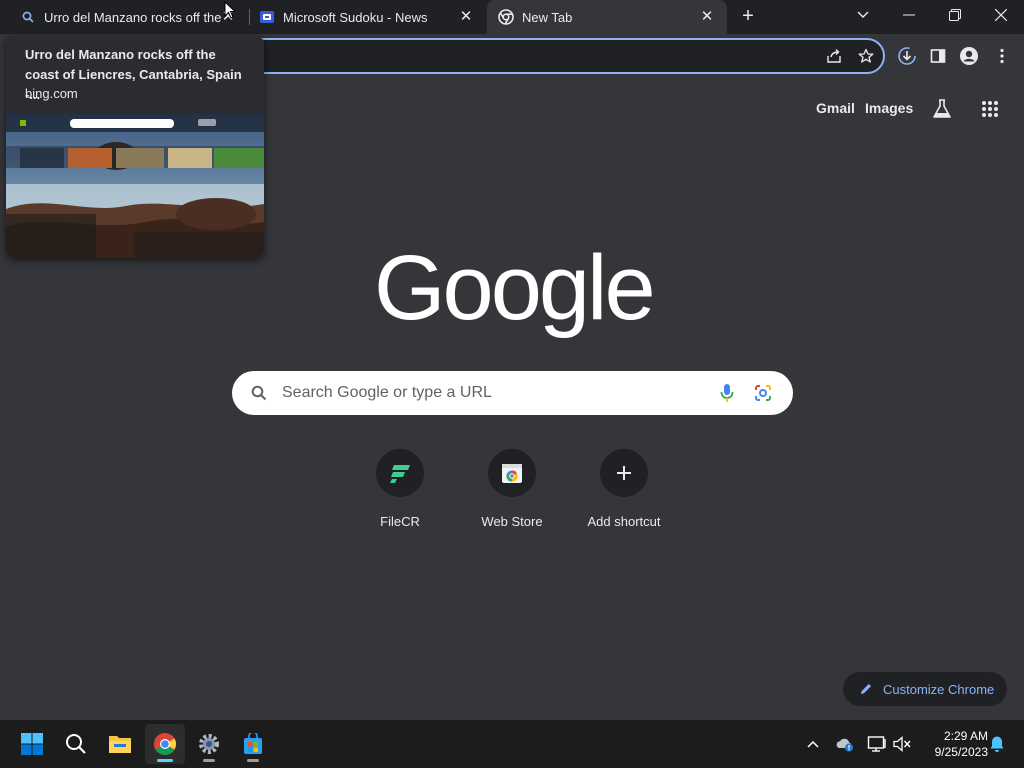 The width and height of the screenshot is (1024, 768). What do you see at coordinates (135, 186) in the screenshot?
I see `page-preview-image` at bounding box center [135, 186].